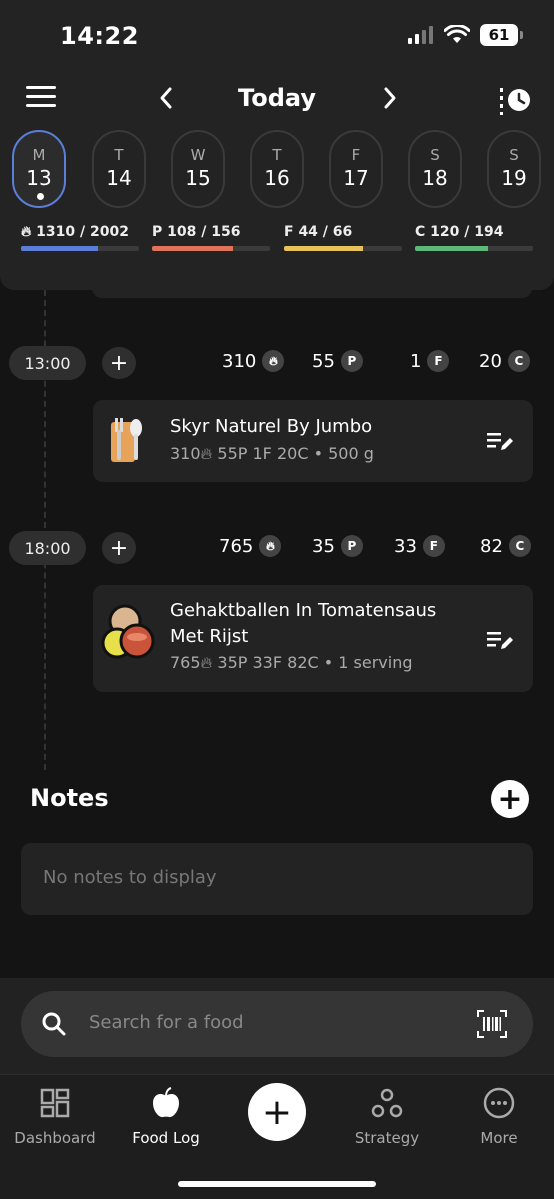 Image resolution: width=554 pixels, height=1199 pixels. What do you see at coordinates (47, 548) in the screenshot?
I see `meal-time: 18:00` at bounding box center [47, 548].